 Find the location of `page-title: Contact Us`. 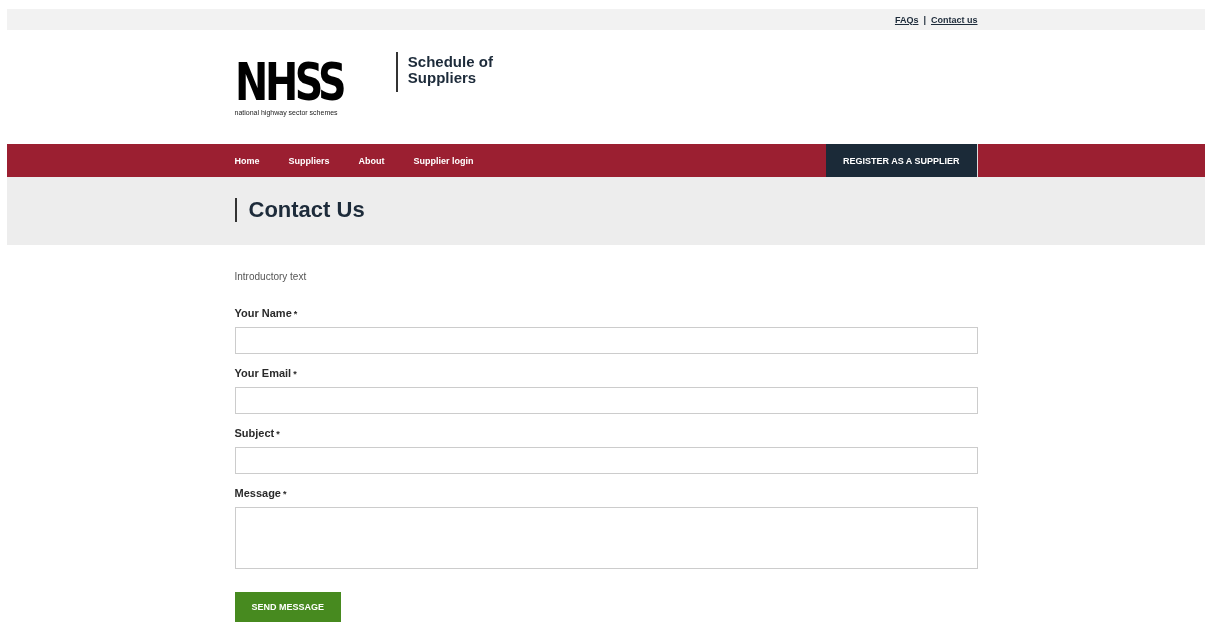

page-title: Contact Us is located at coordinates (299, 210).